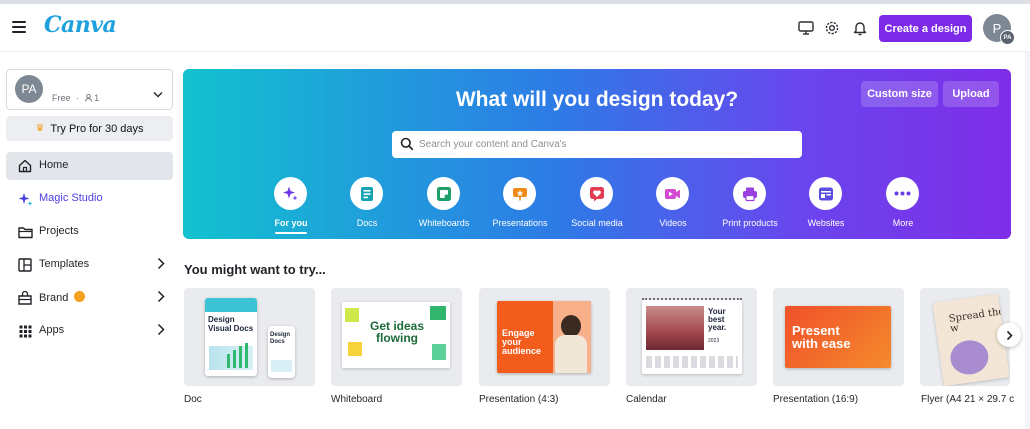 The height and width of the screenshot is (429, 1030). I want to click on design-card-presentation-4-3: Engage your audience, so click(544, 337).